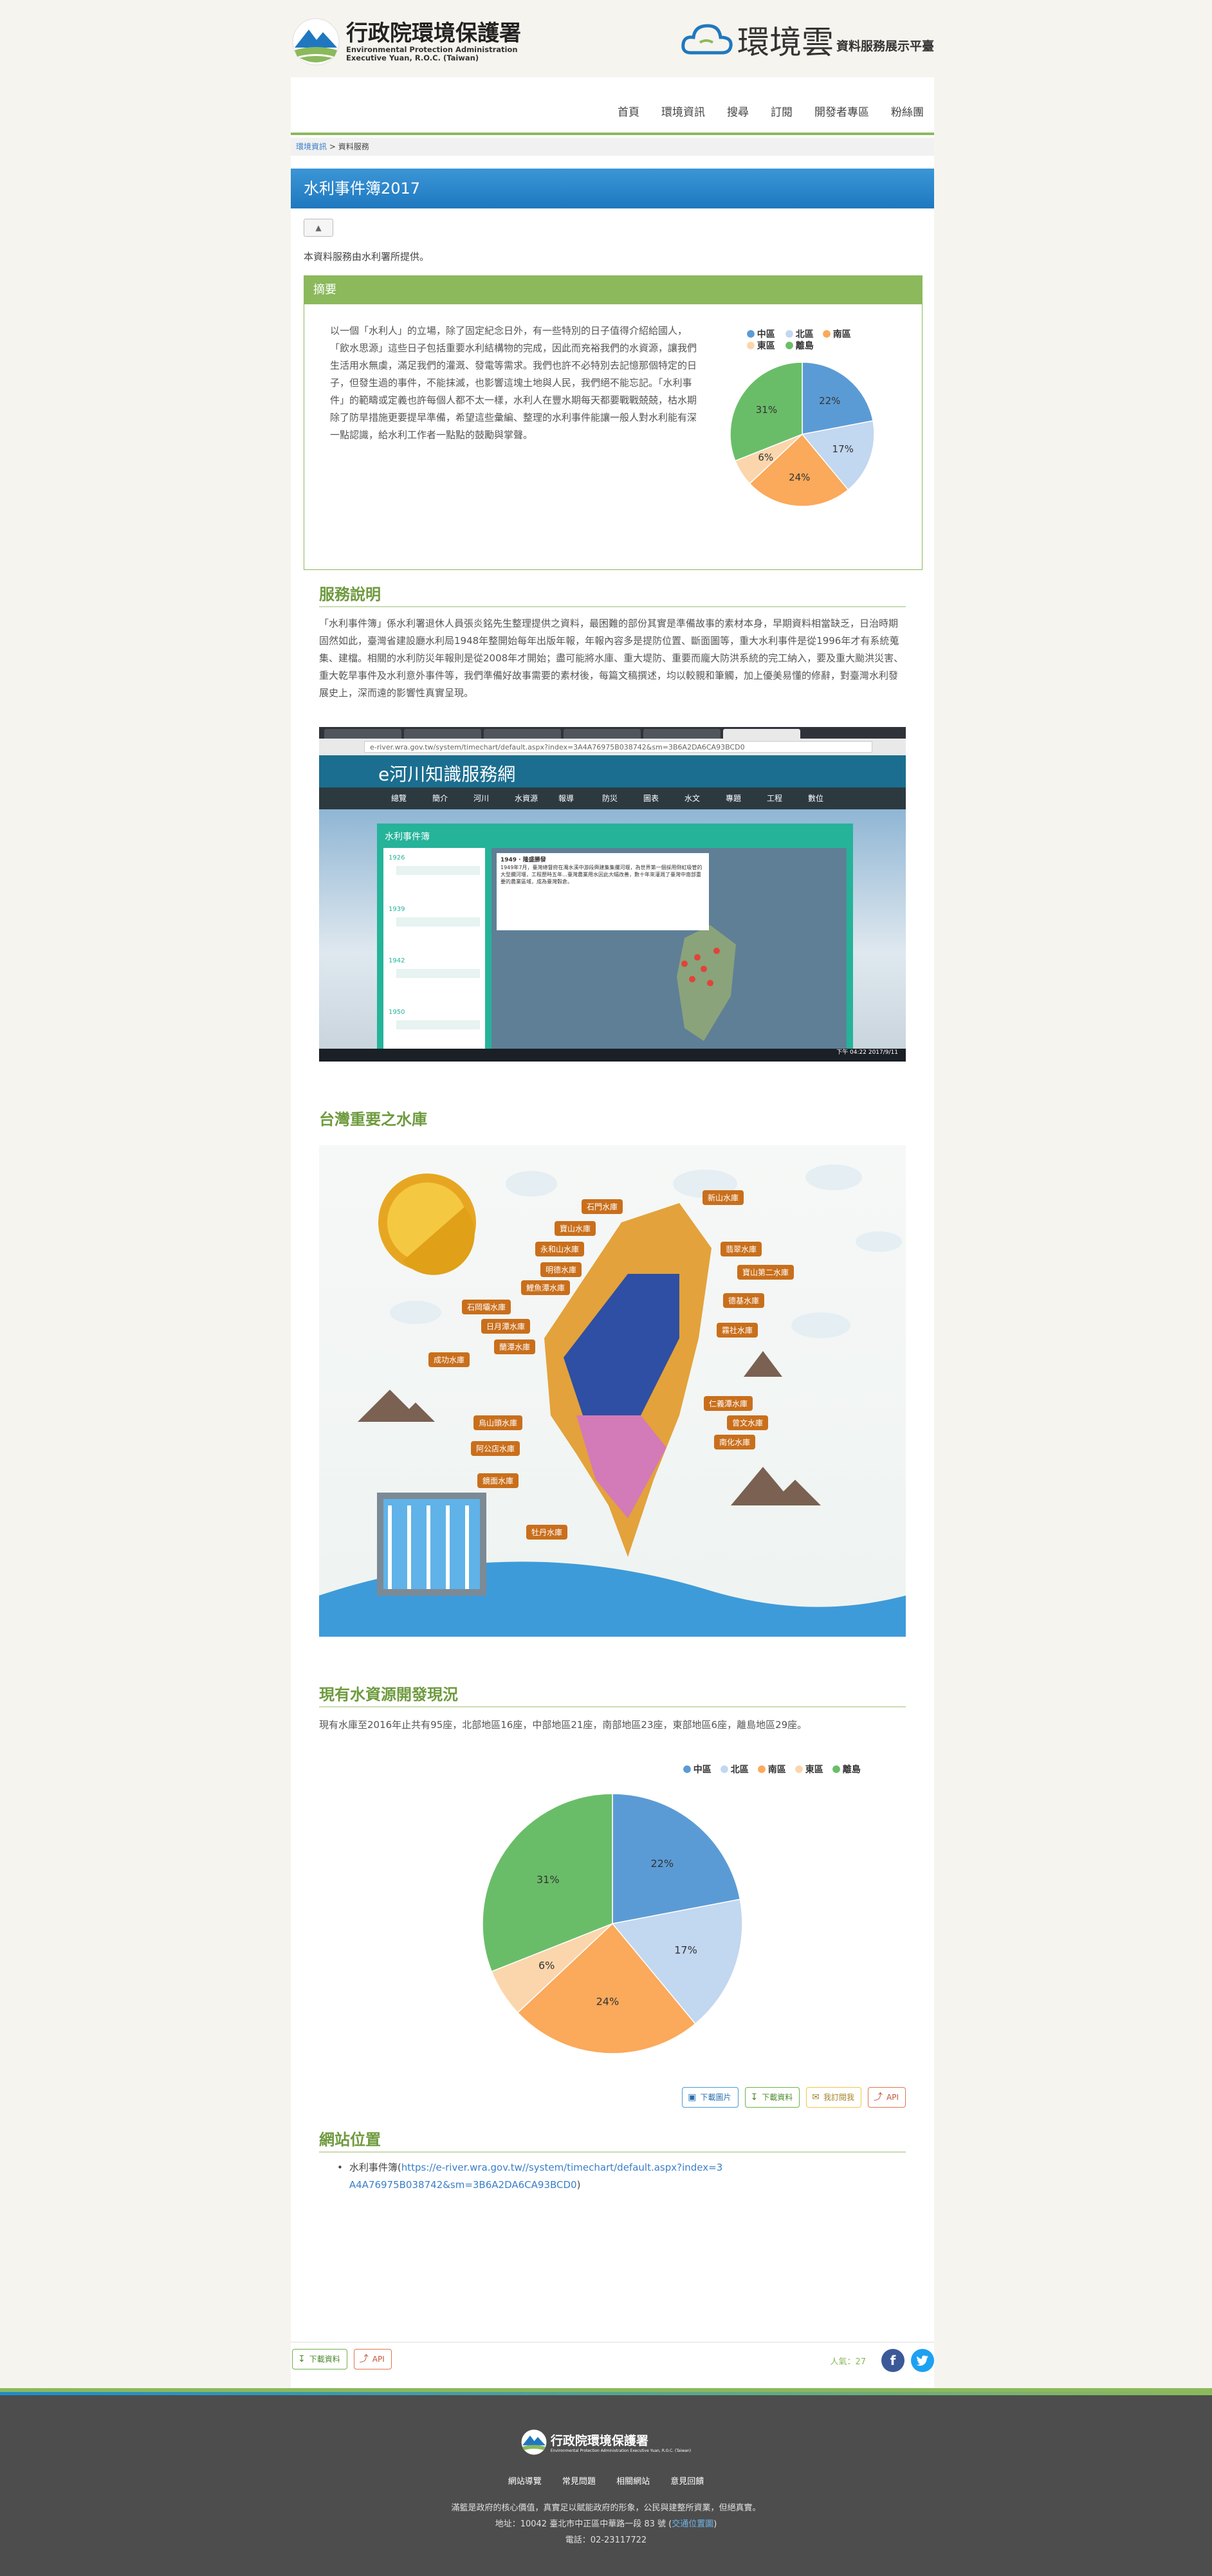 Image resolution: width=1212 pixels, height=2576 pixels. Describe the element at coordinates (710, 2097) in the screenshot. I see `download-image-button: ▣ 下載圖片` at that location.